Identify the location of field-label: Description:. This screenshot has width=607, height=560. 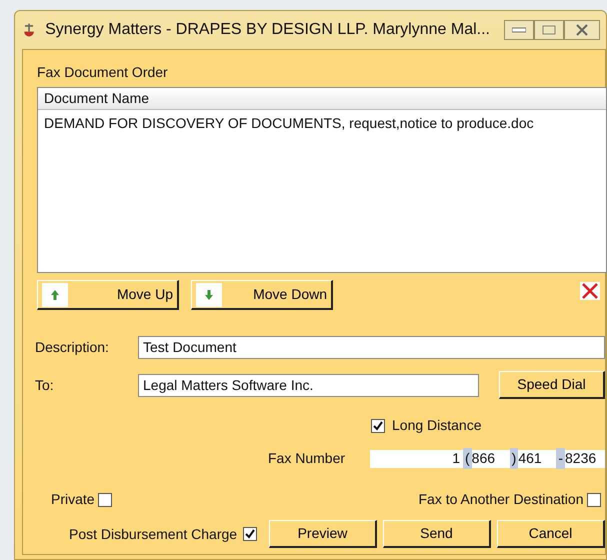
(72, 347).